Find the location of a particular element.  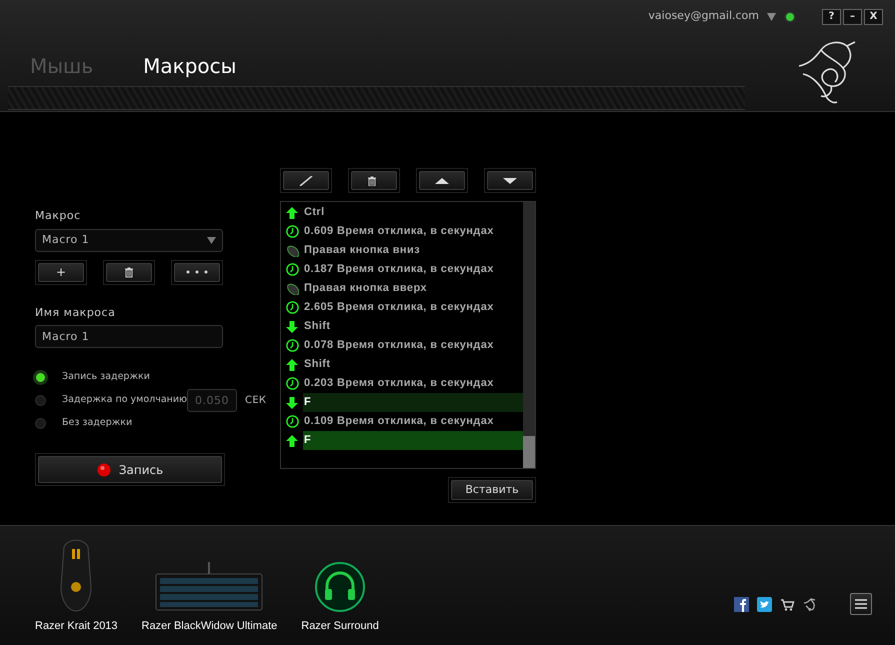

macro-event: 0.203 Время отклика, в секундах is located at coordinates (413, 383).